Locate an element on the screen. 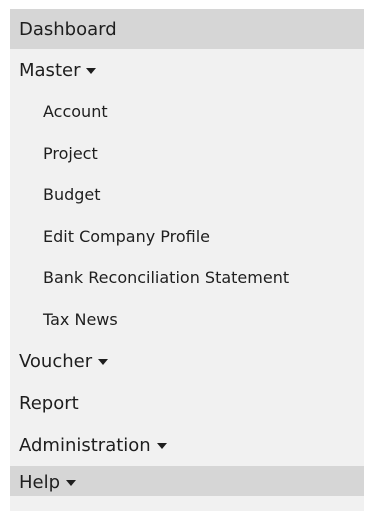  menu-item-administration-label: Administration is located at coordinates (85, 445).